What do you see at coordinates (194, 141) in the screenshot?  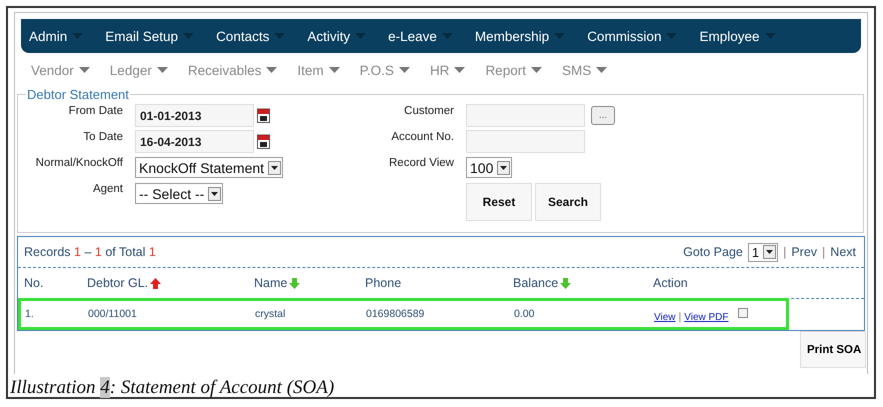 I see `date-field: 16-04-2013` at bounding box center [194, 141].